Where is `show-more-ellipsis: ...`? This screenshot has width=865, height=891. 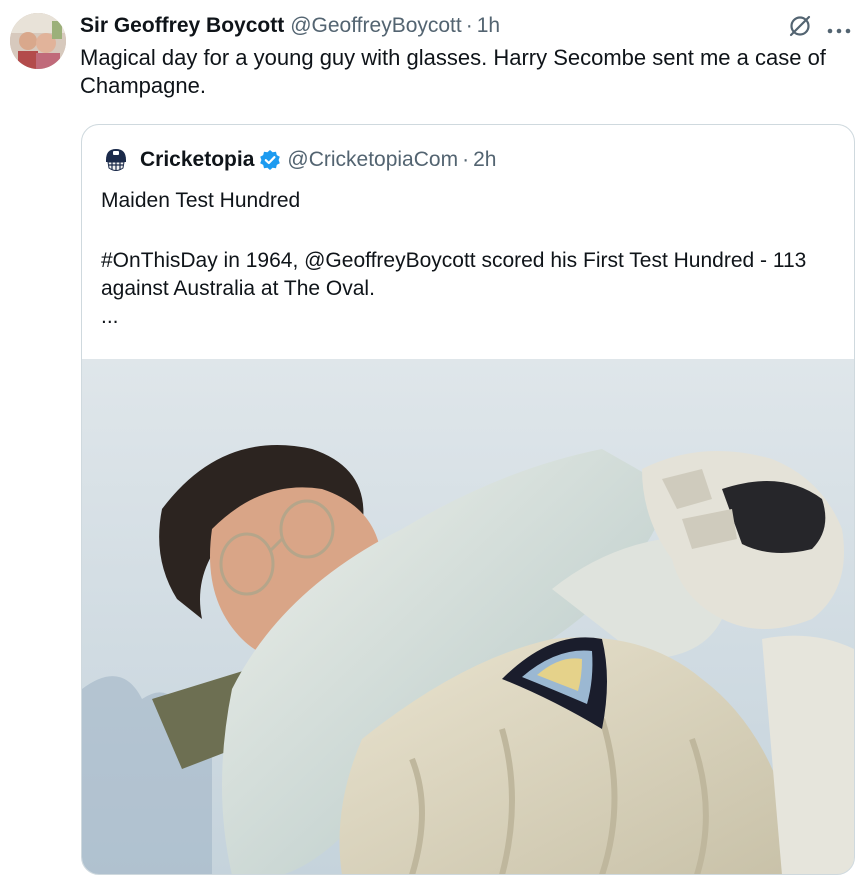
show-more-ellipsis: ... is located at coordinates (468, 317).